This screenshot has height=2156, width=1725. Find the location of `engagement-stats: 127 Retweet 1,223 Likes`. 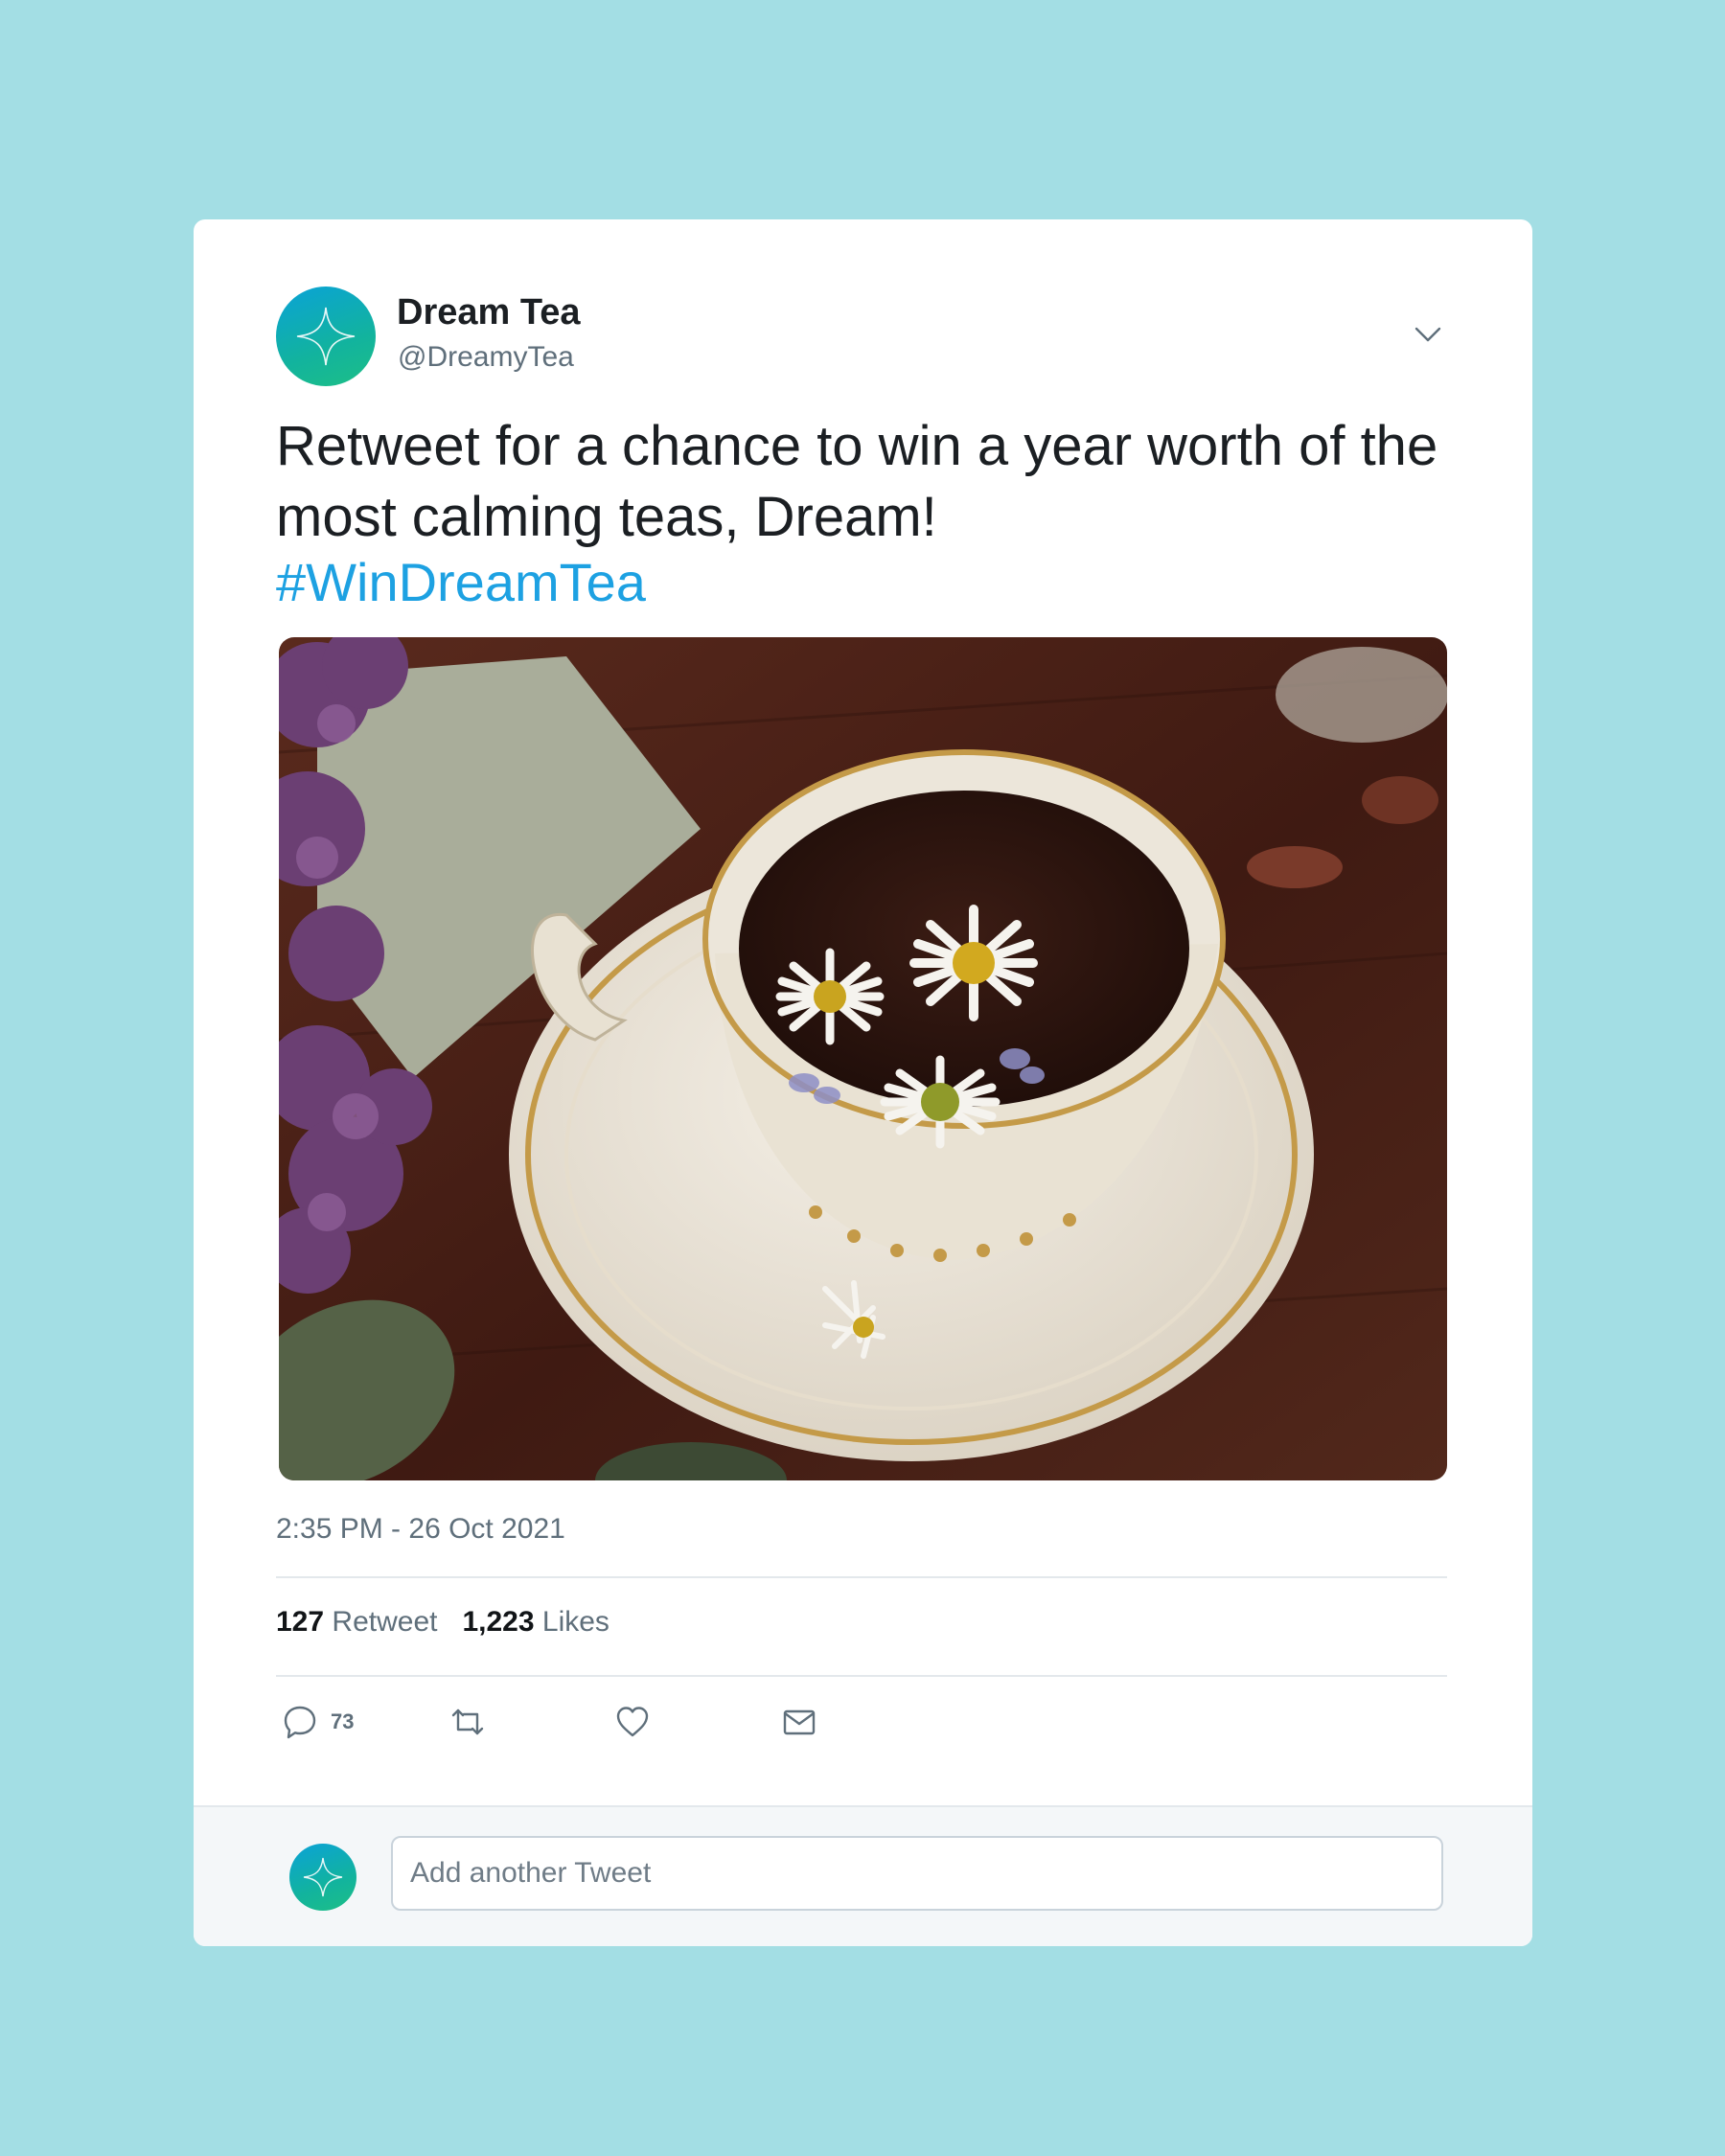

engagement-stats: 127 Retweet 1,223 Likes is located at coordinates (443, 1622).